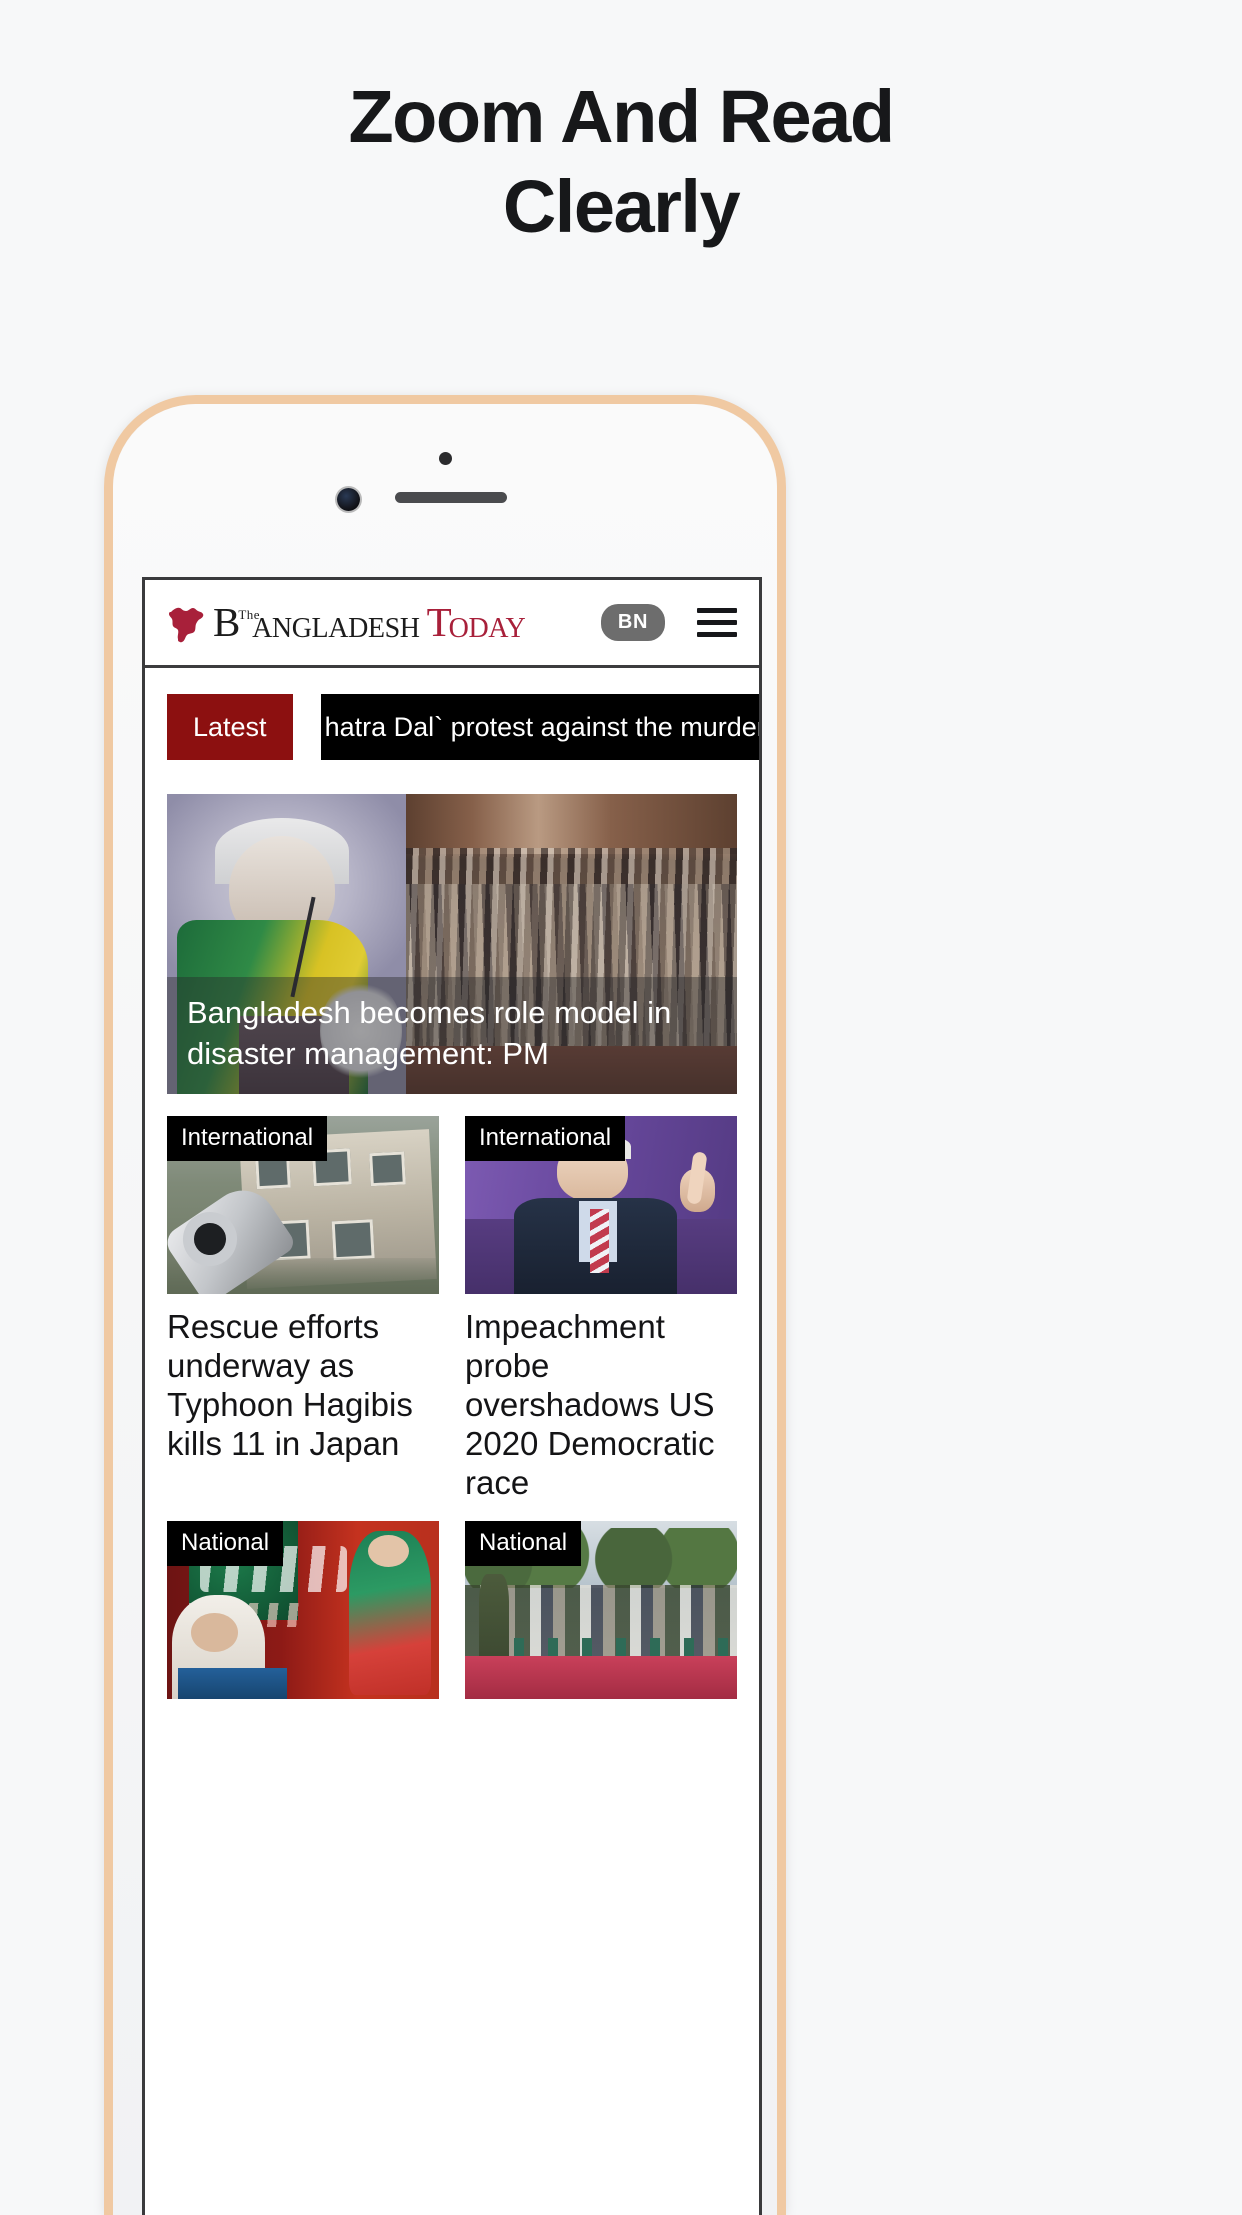 The image size is (1242, 2215). Describe the element at coordinates (232, 1683) in the screenshot. I see `thumb-podium` at that location.